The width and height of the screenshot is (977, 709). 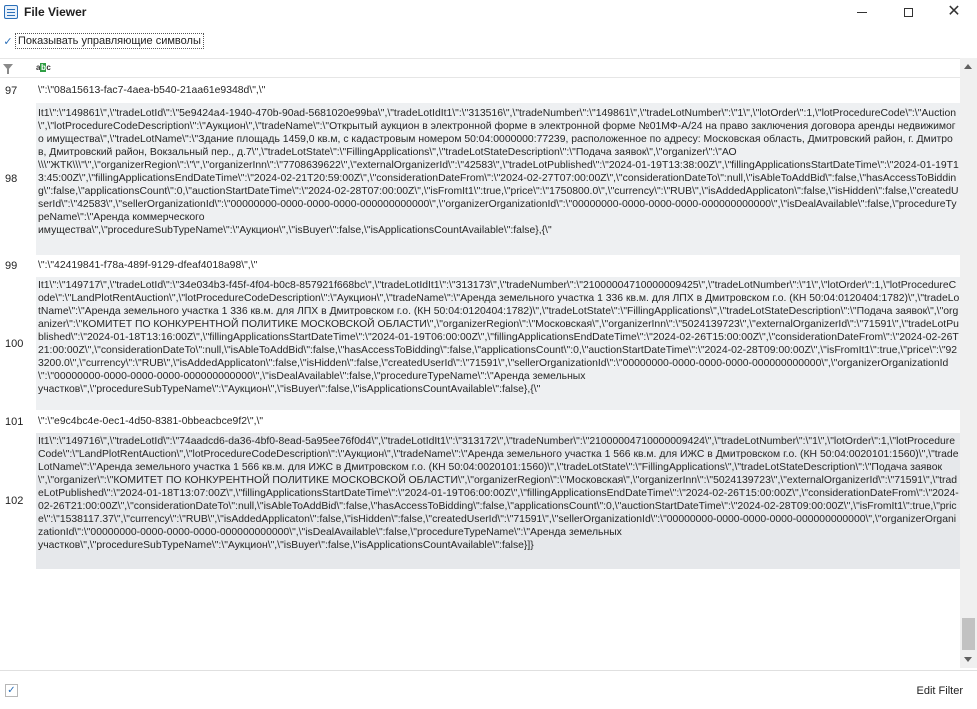 What do you see at coordinates (11, 91) in the screenshot?
I see `row-number: 97` at bounding box center [11, 91].